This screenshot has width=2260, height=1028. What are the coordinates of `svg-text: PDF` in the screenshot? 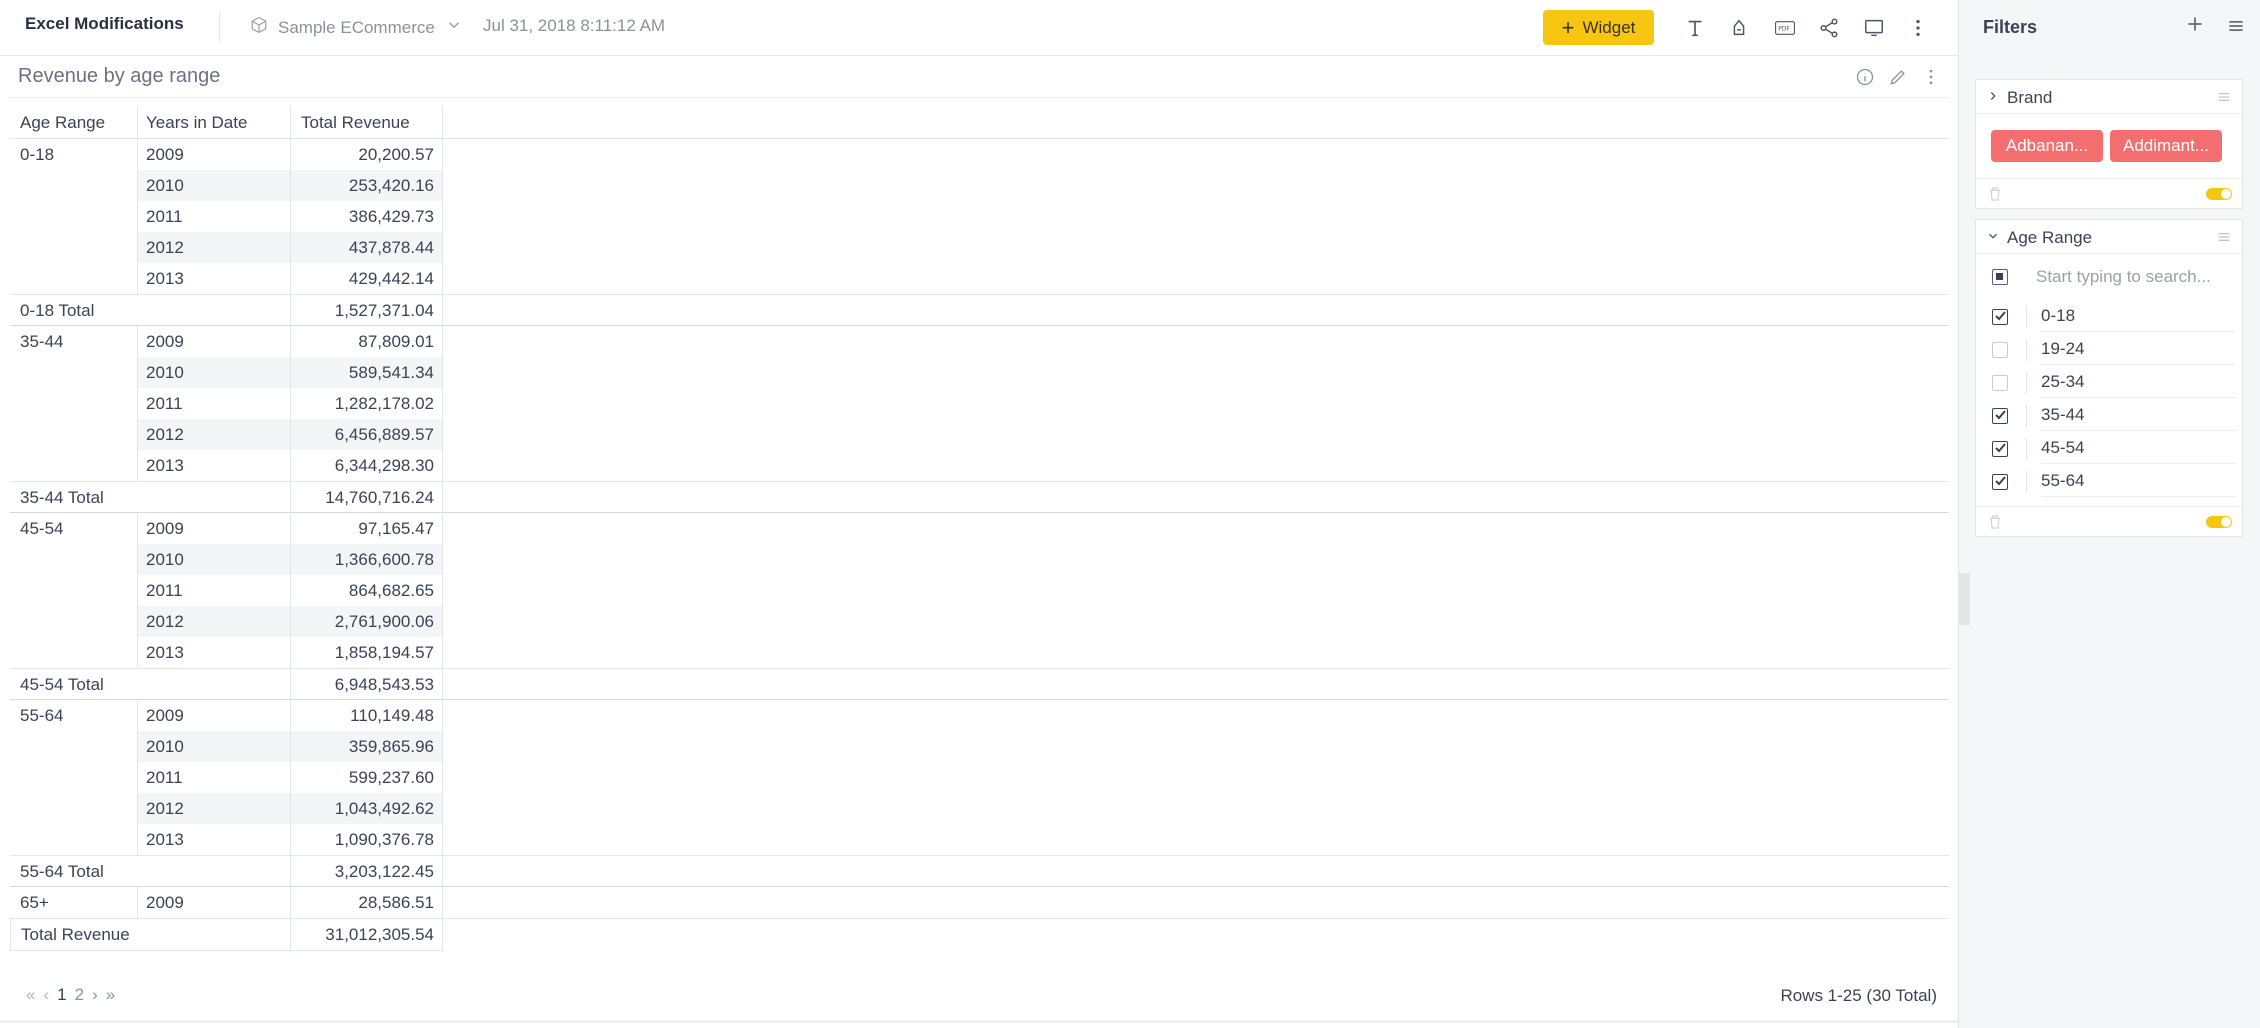 It's located at (1784, 30).